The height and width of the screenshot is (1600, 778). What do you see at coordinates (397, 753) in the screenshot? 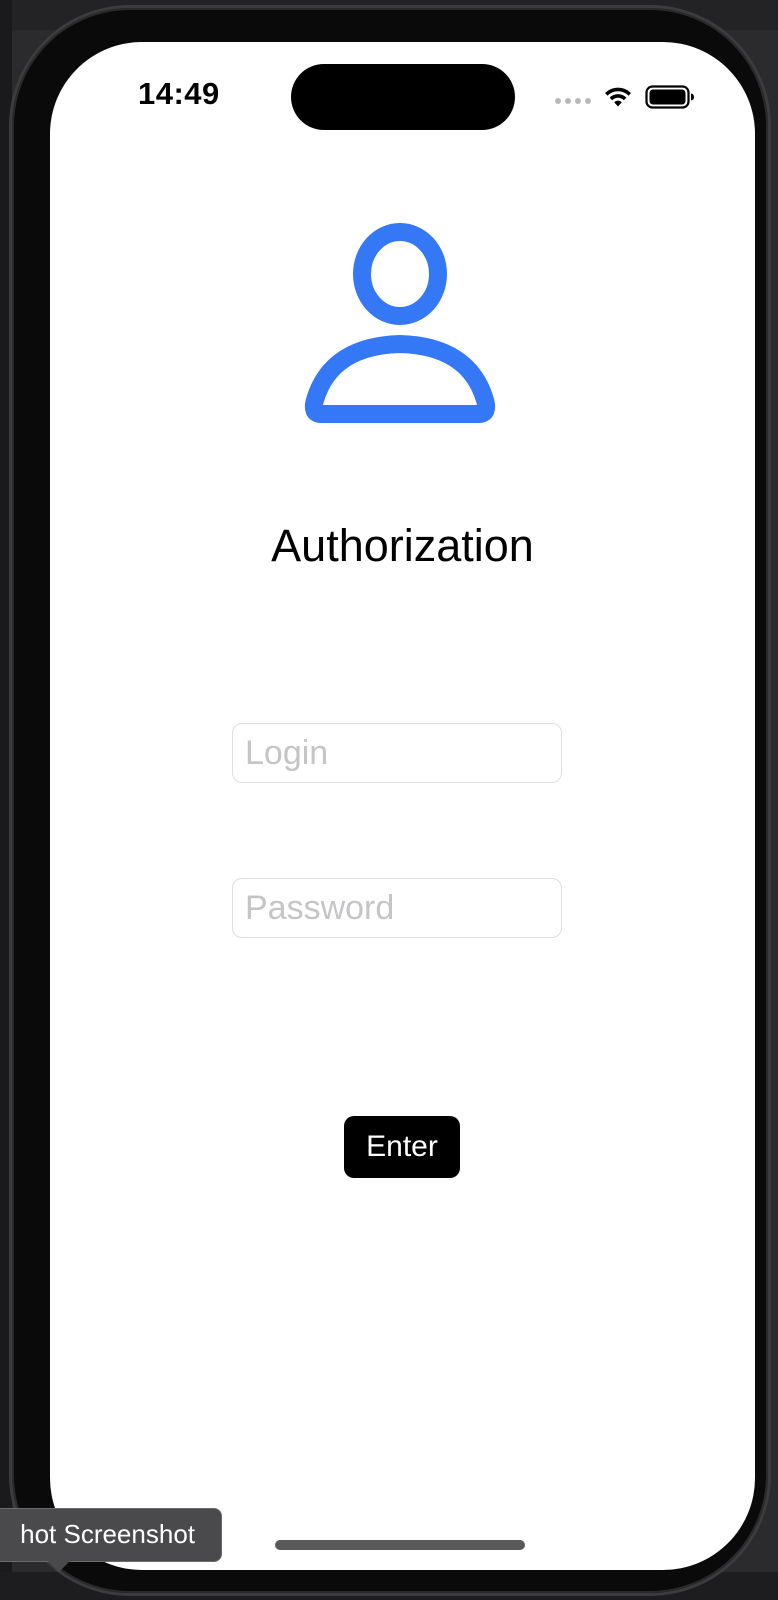
I see `login-input` at bounding box center [397, 753].